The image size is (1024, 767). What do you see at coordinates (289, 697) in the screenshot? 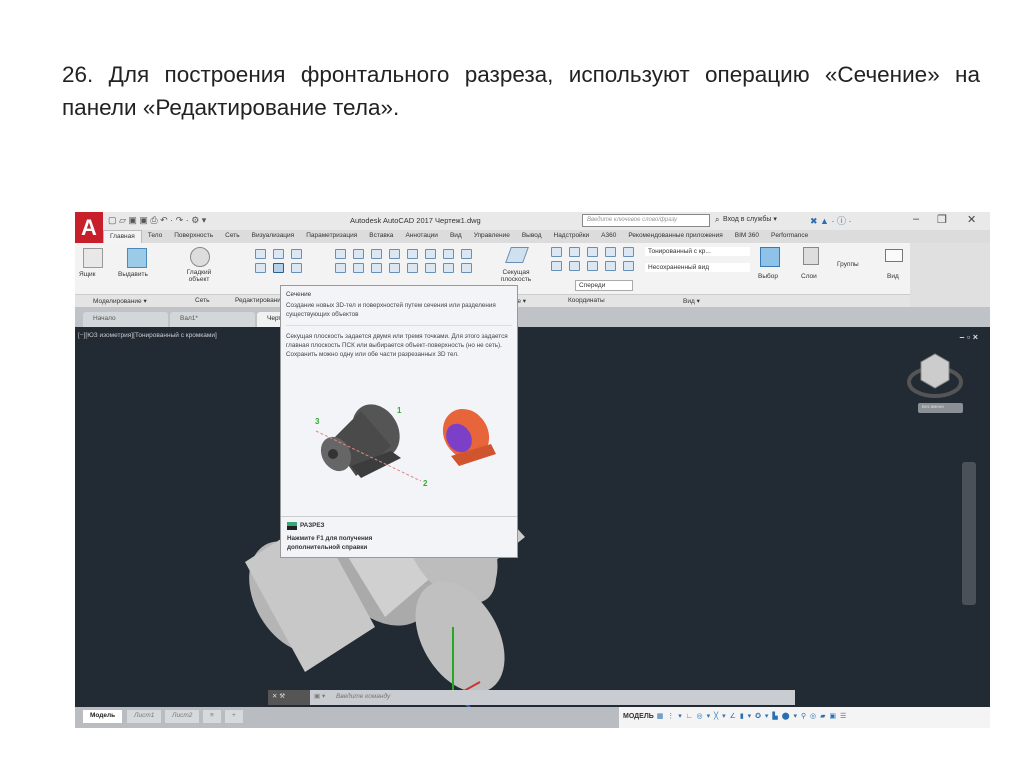
I see `command-line-buttons: ✕ ⚒` at bounding box center [289, 697].